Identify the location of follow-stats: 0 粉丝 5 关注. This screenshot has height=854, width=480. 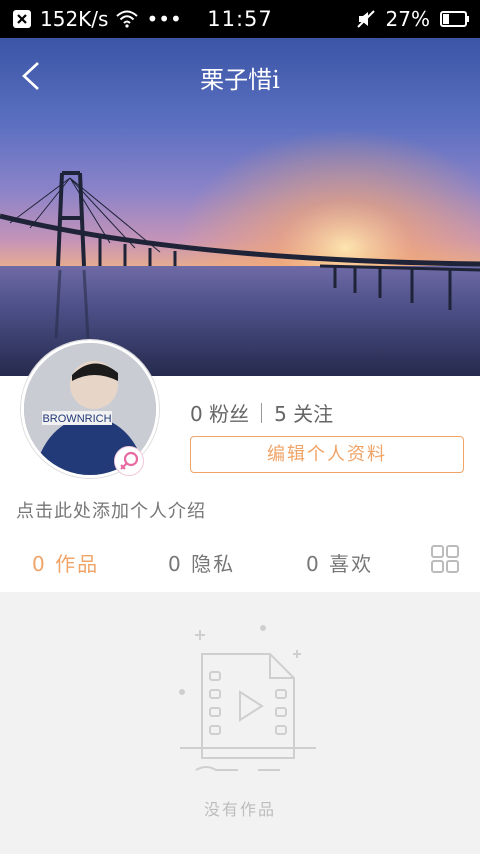
(261, 412).